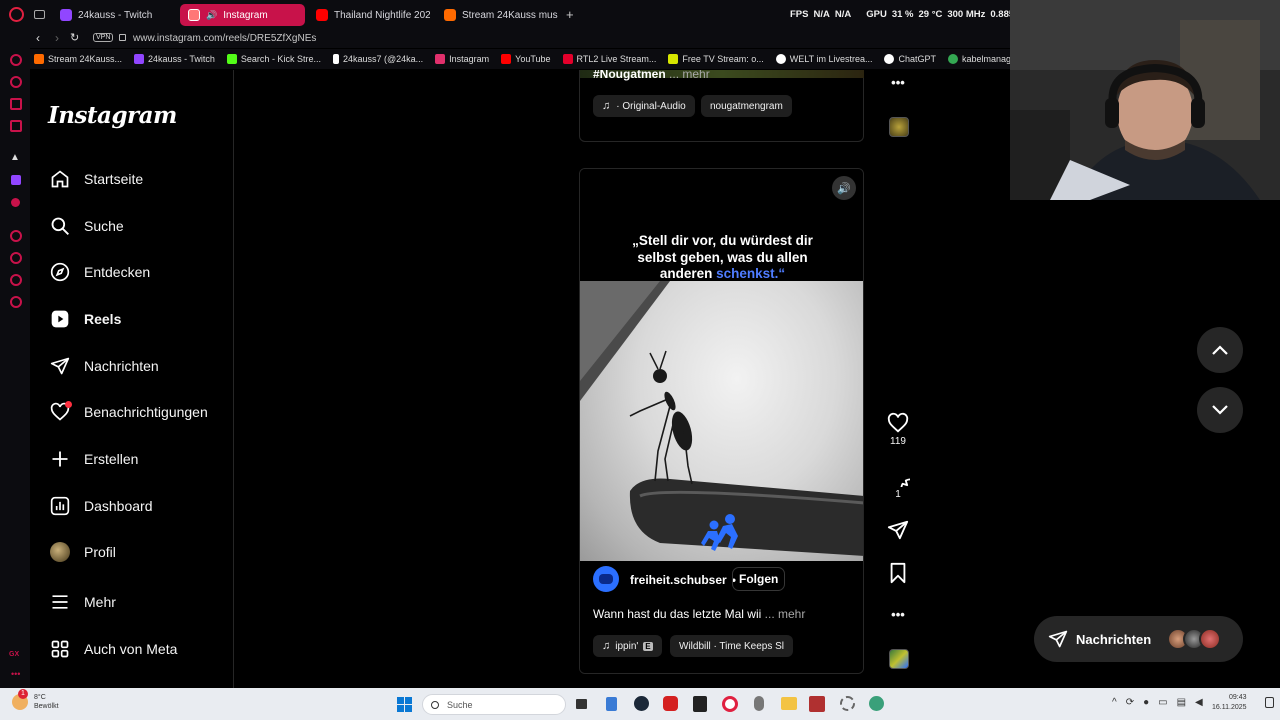 The image size is (1280, 720). I want to click on bookmark-item: YouTube, so click(526, 59).